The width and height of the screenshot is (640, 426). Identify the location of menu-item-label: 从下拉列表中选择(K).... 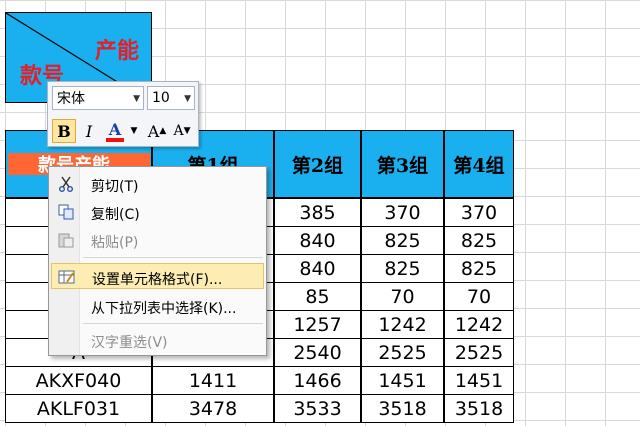
(164, 309).